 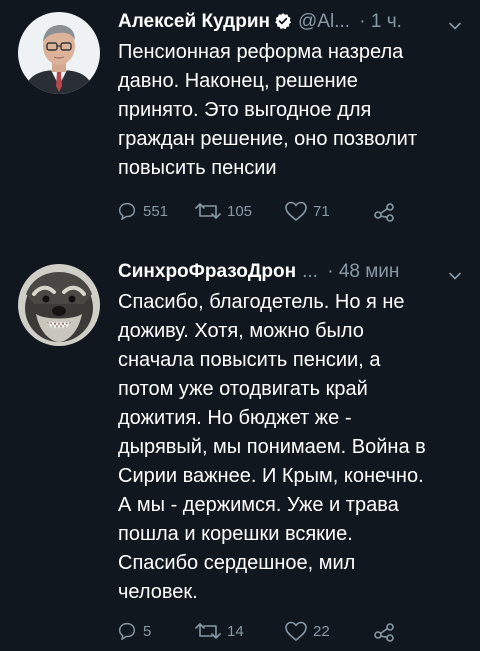 I want to click on retweet-count: 14, so click(x=235, y=631).